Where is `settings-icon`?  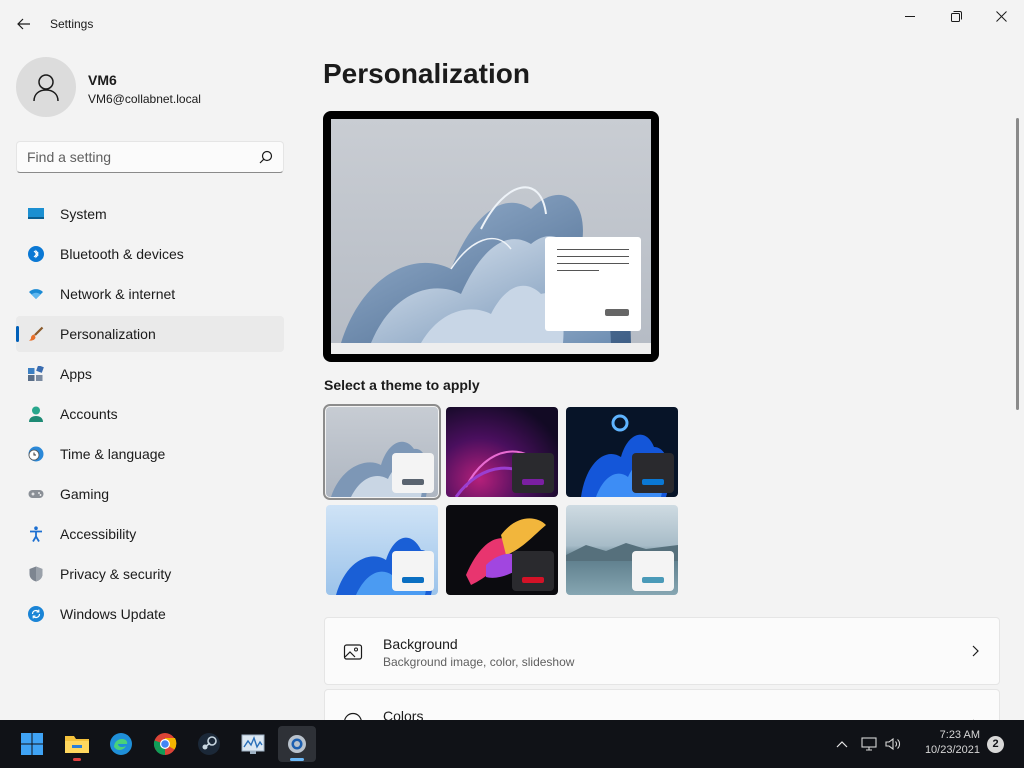
settings-icon is located at coordinates (297, 744).